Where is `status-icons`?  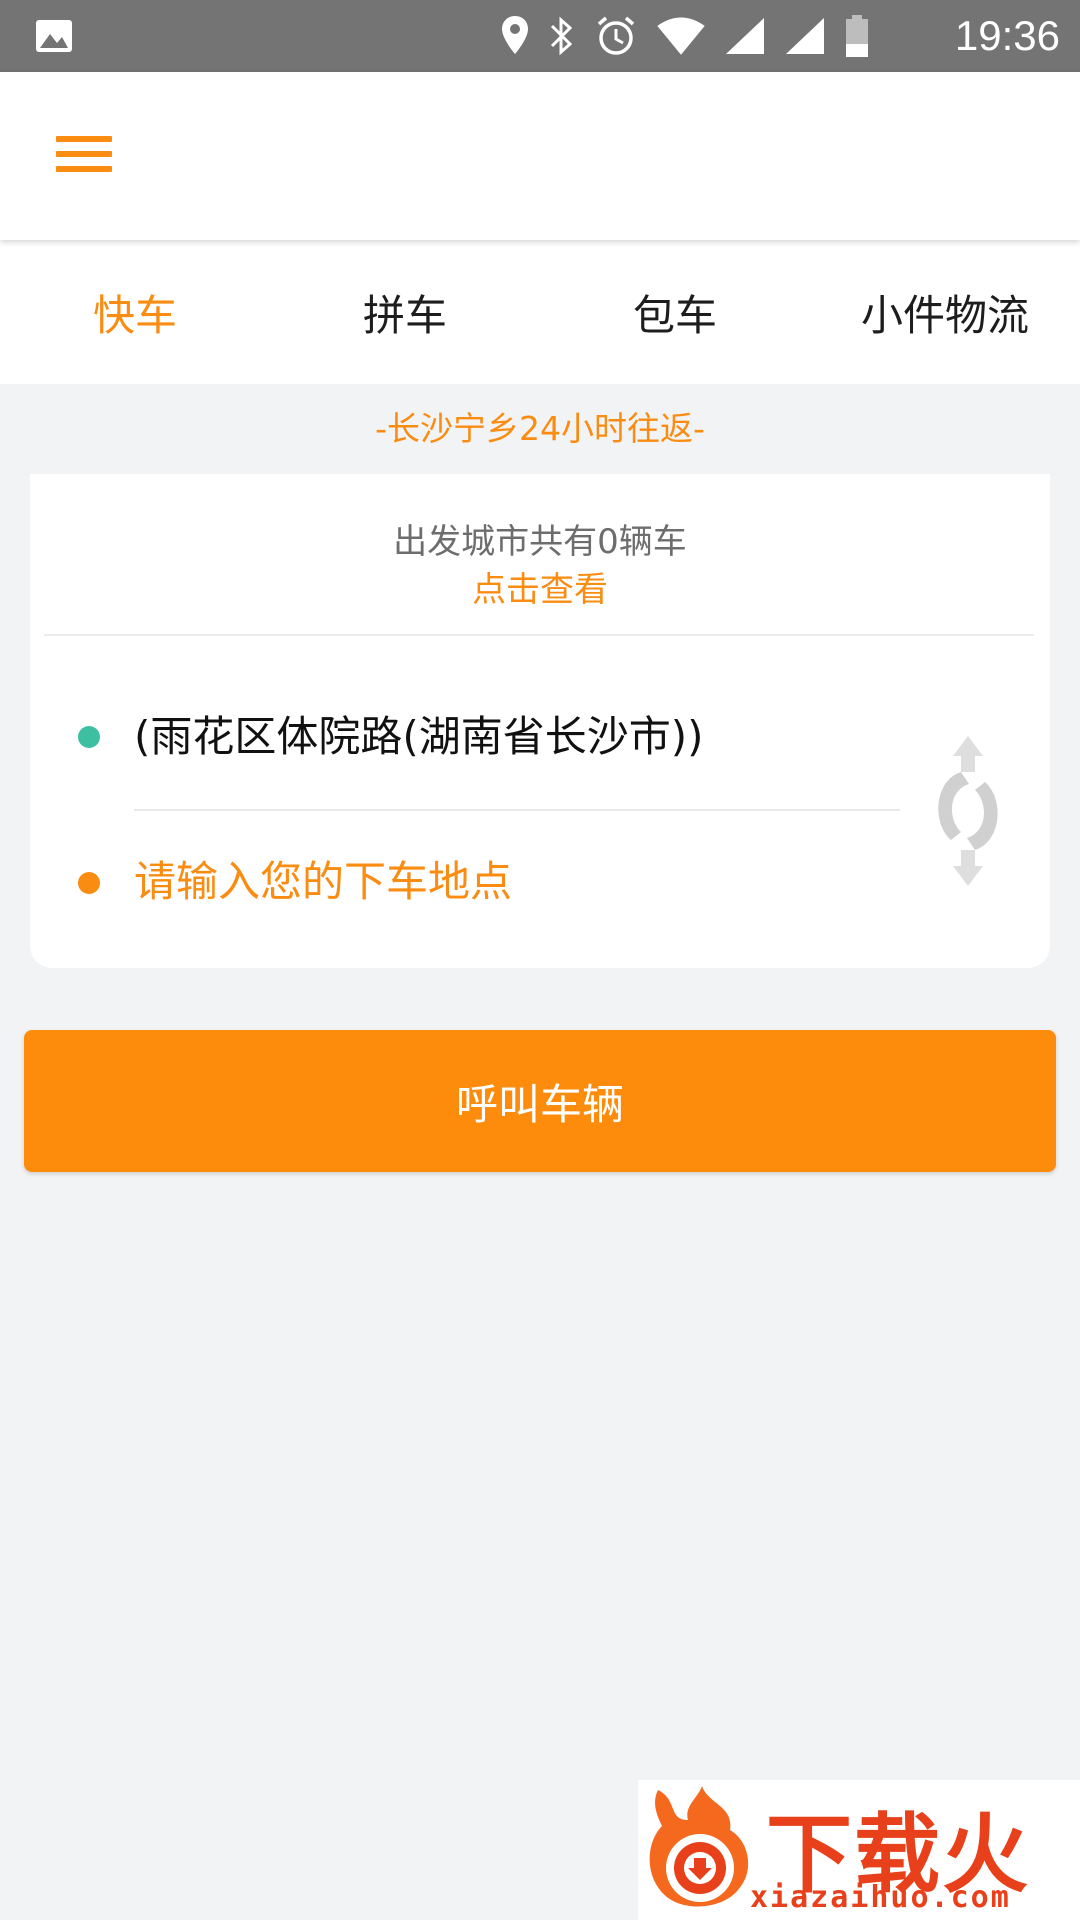
status-icons is located at coordinates (685, 36).